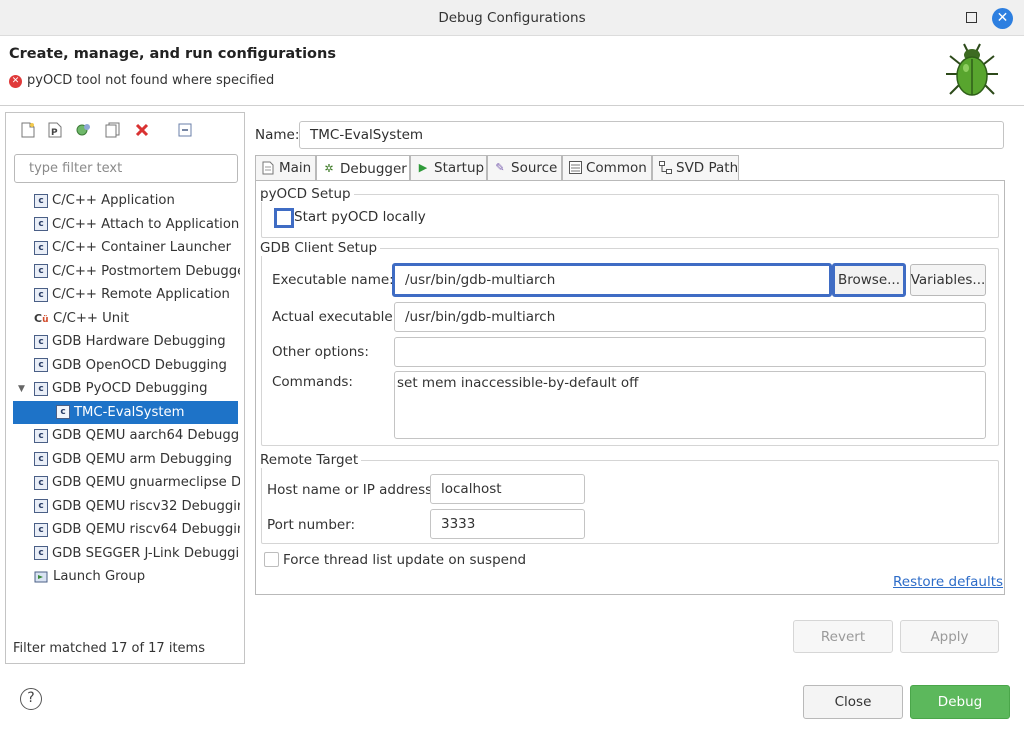 This screenshot has height=734, width=1024. What do you see at coordinates (651, 135) in the screenshot?
I see `config-name-input: TMC-EvalSystem` at bounding box center [651, 135].